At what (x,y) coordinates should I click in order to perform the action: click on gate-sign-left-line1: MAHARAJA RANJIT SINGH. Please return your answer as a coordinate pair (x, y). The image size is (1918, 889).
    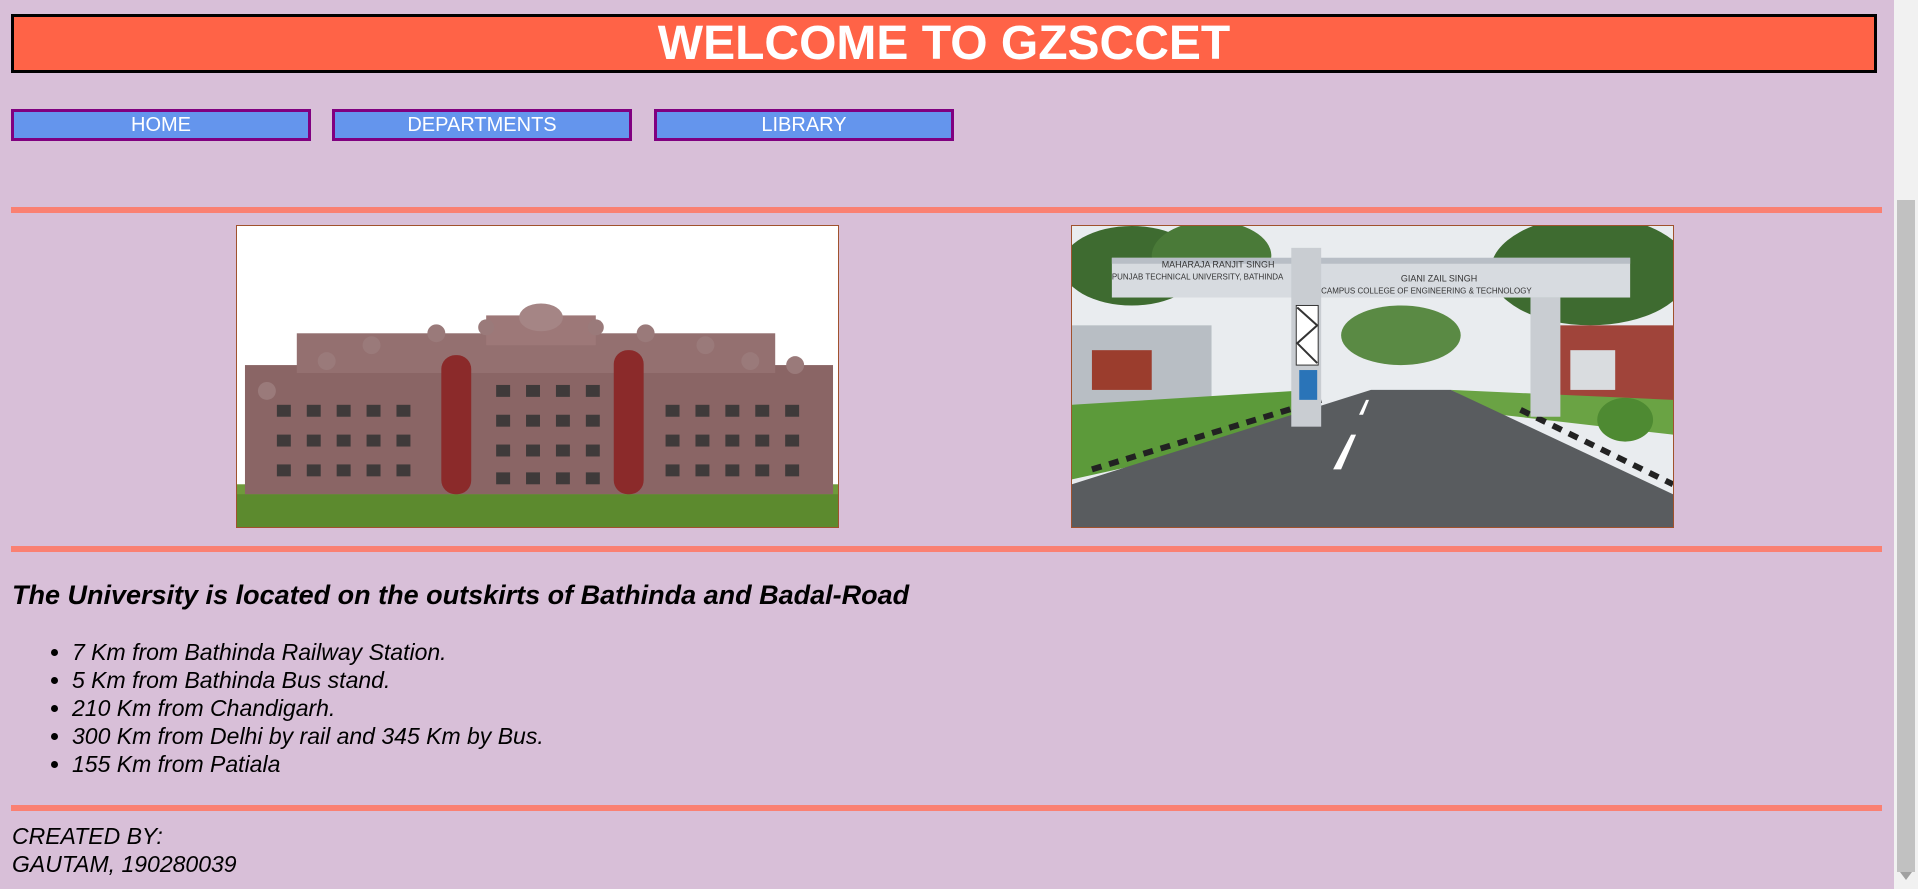
    Looking at the image, I should click on (1218, 265).